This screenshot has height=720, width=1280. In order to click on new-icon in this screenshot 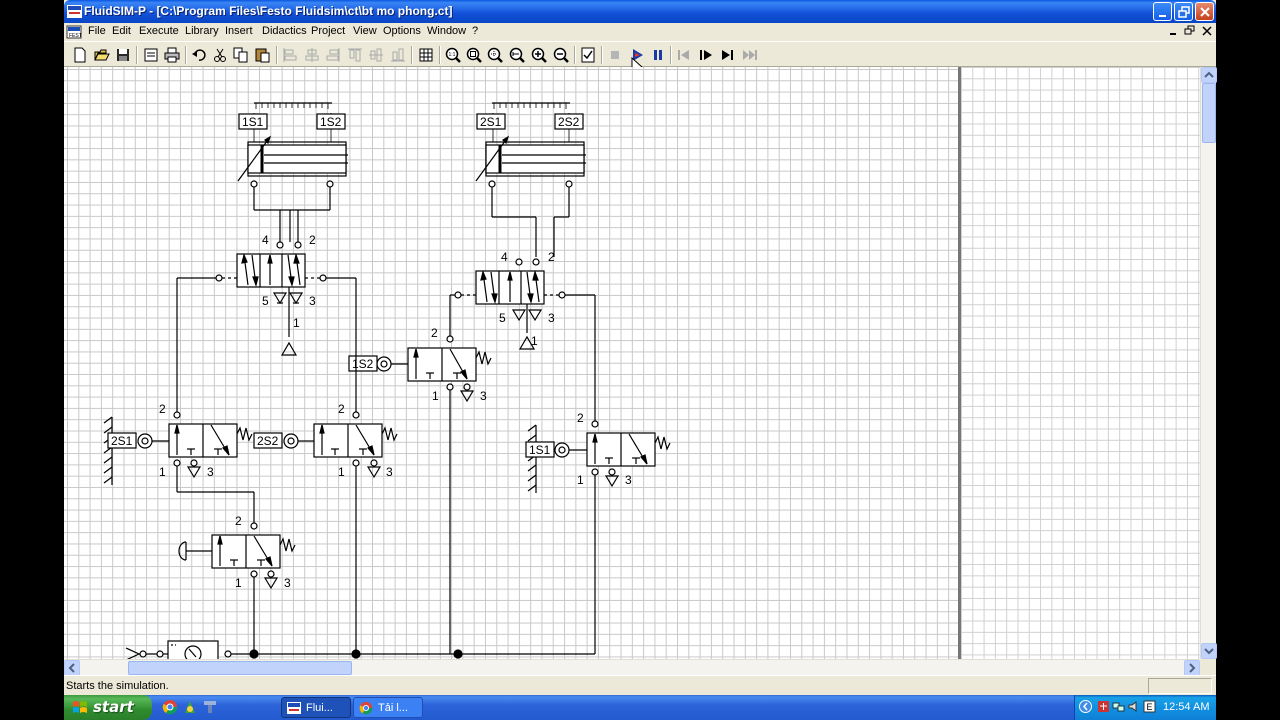, I will do `click(80, 55)`.